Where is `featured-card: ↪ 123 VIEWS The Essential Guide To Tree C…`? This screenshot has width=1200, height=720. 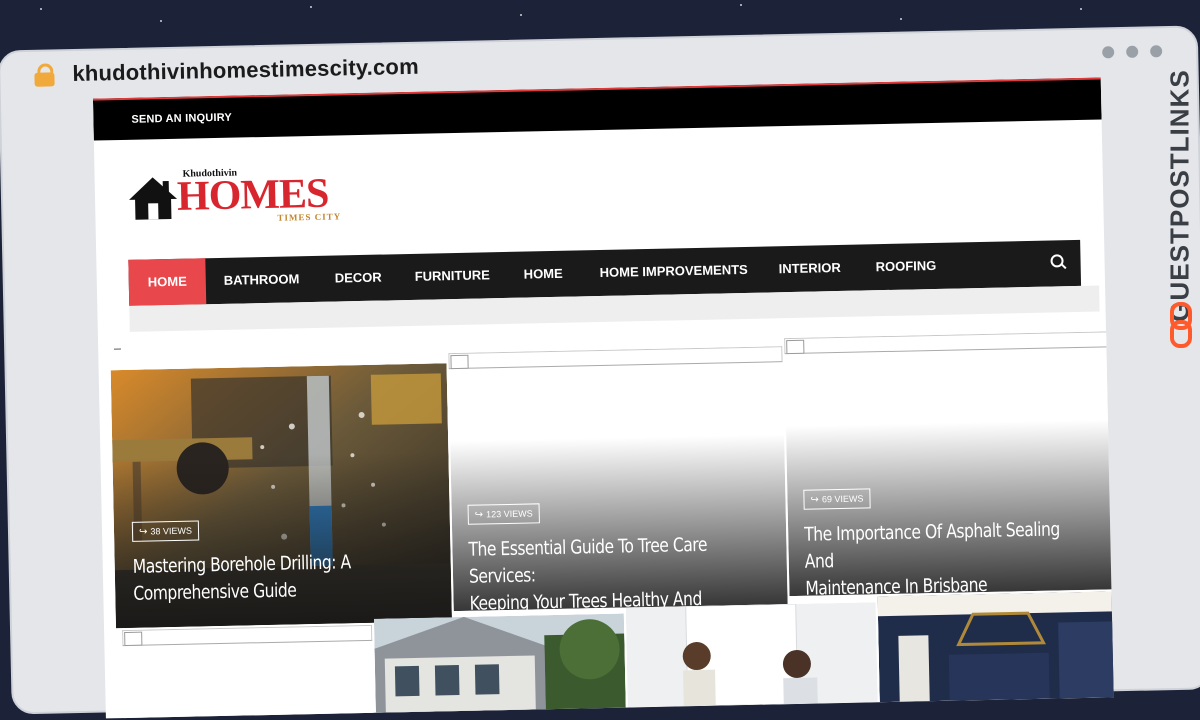
featured-card: ↪ 123 VIEWS The Essential Guide To Tree C… is located at coordinates (618, 479).